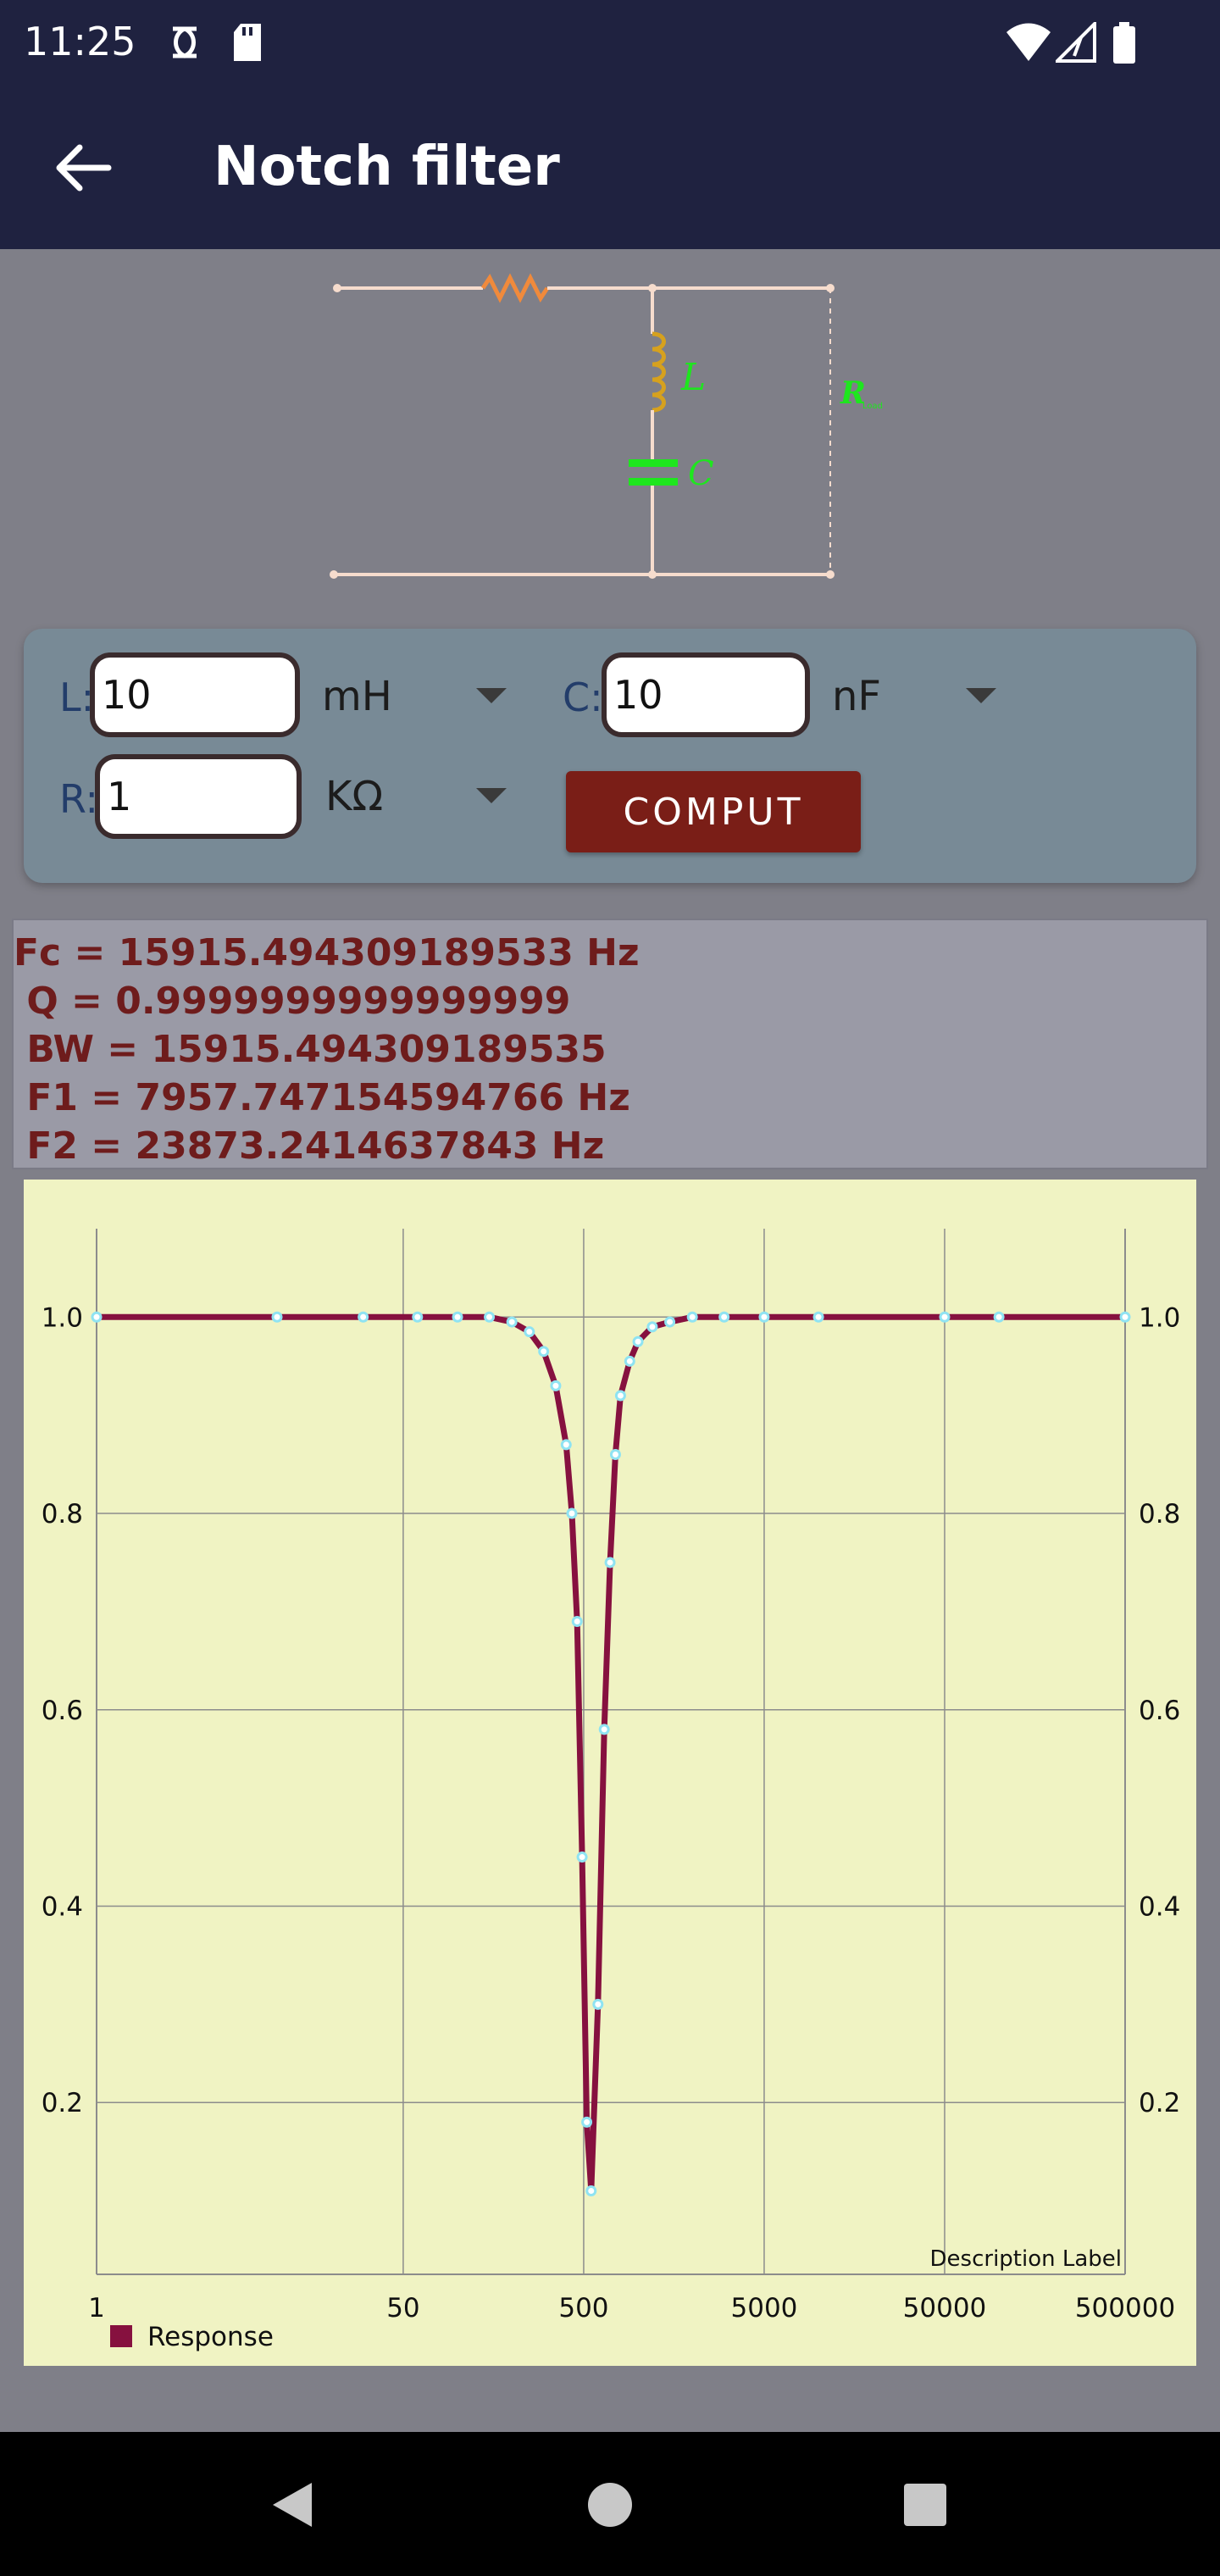 The height and width of the screenshot is (2576, 1220). Describe the element at coordinates (354, 796) in the screenshot. I see `resistance-unit-value: KΩ` at that location.